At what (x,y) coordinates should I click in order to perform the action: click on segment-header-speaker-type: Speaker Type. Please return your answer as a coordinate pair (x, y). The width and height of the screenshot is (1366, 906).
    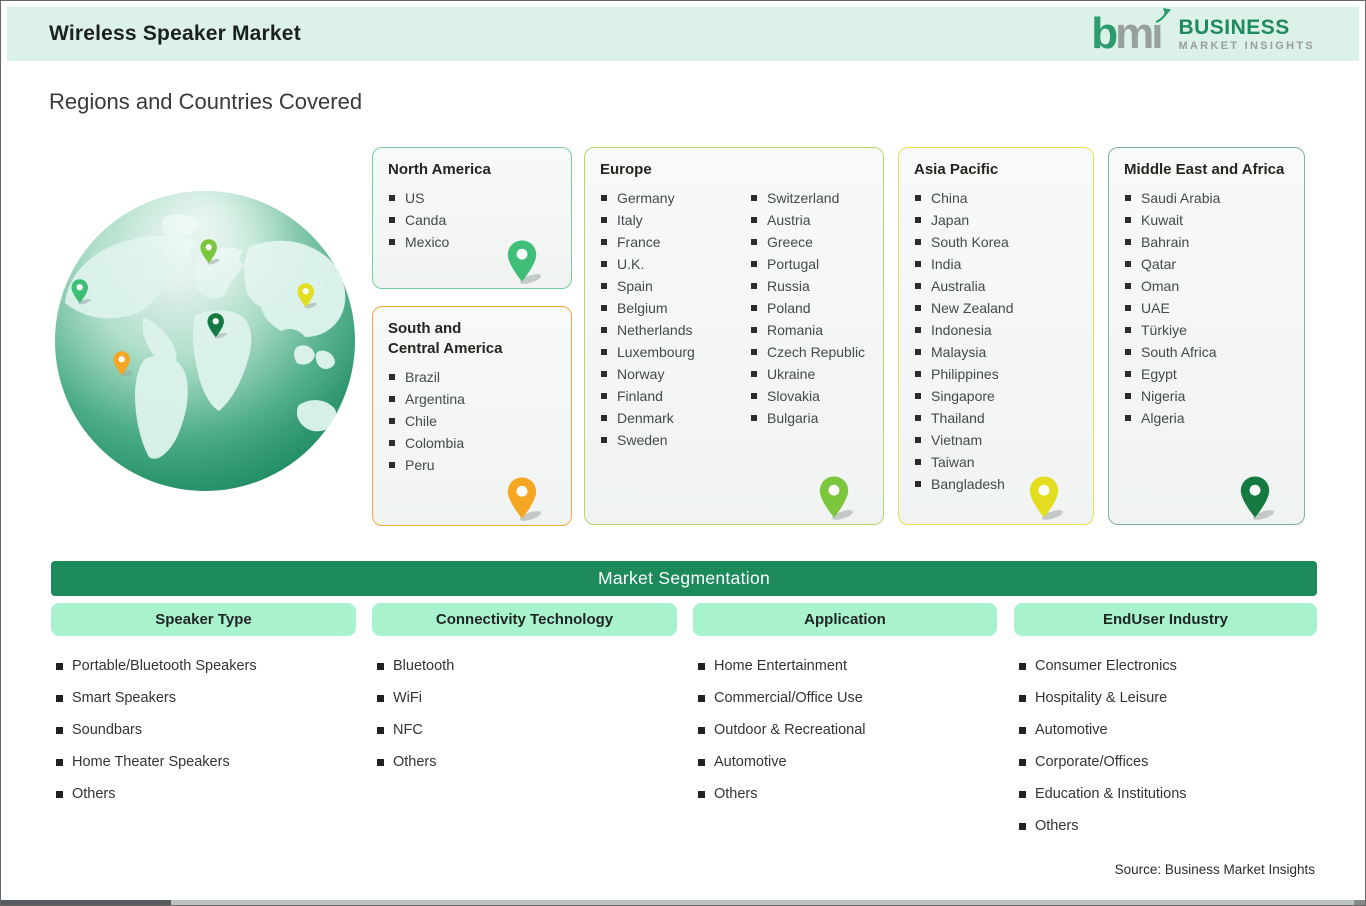
    Looking at the image, I should click on (203, 619).